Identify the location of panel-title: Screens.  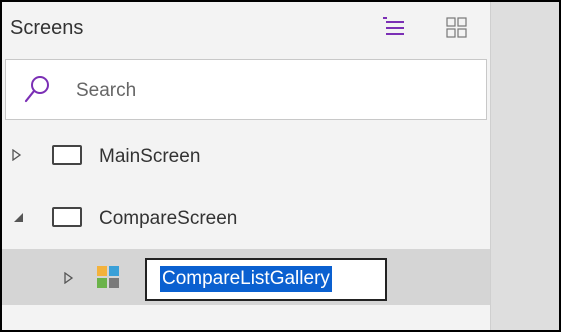
(47, 28).